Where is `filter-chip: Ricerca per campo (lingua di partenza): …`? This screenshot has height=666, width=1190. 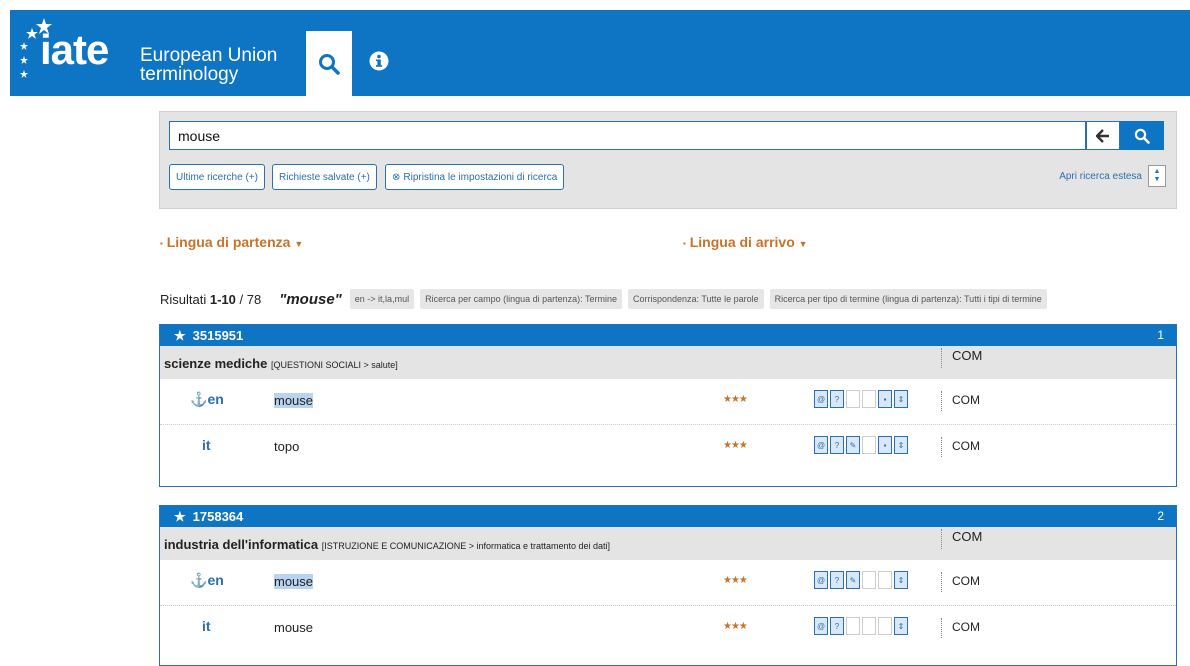 filter-chip: Ricerca per campo (lingua di partenza): … is located at coordinates (521, 299).